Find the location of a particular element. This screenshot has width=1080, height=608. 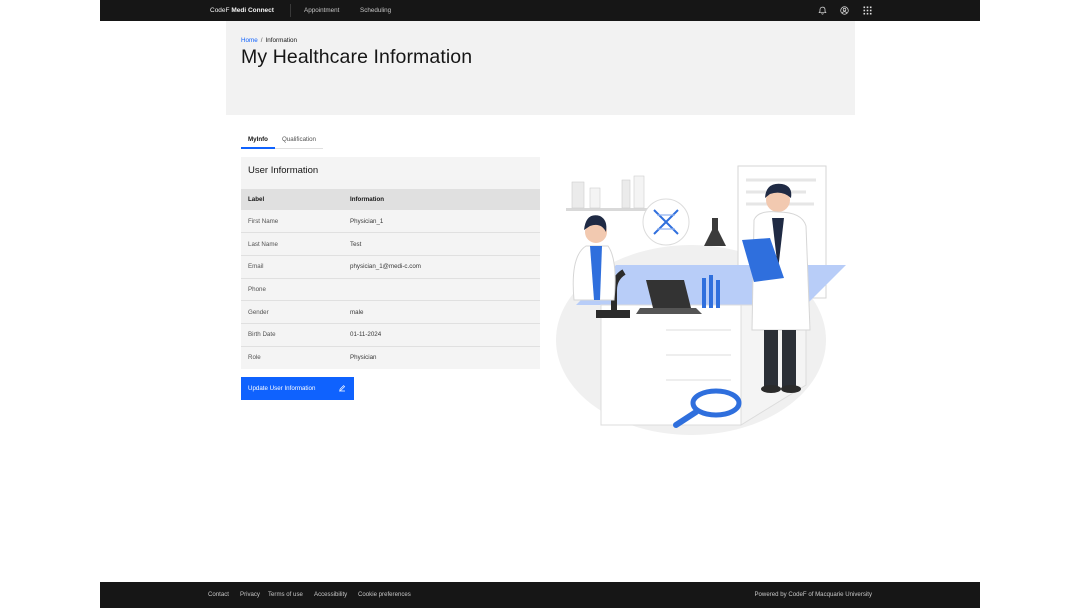

powered-by-text: Powered by CodeF of Macquarie University is located at coordinates (813, 594).